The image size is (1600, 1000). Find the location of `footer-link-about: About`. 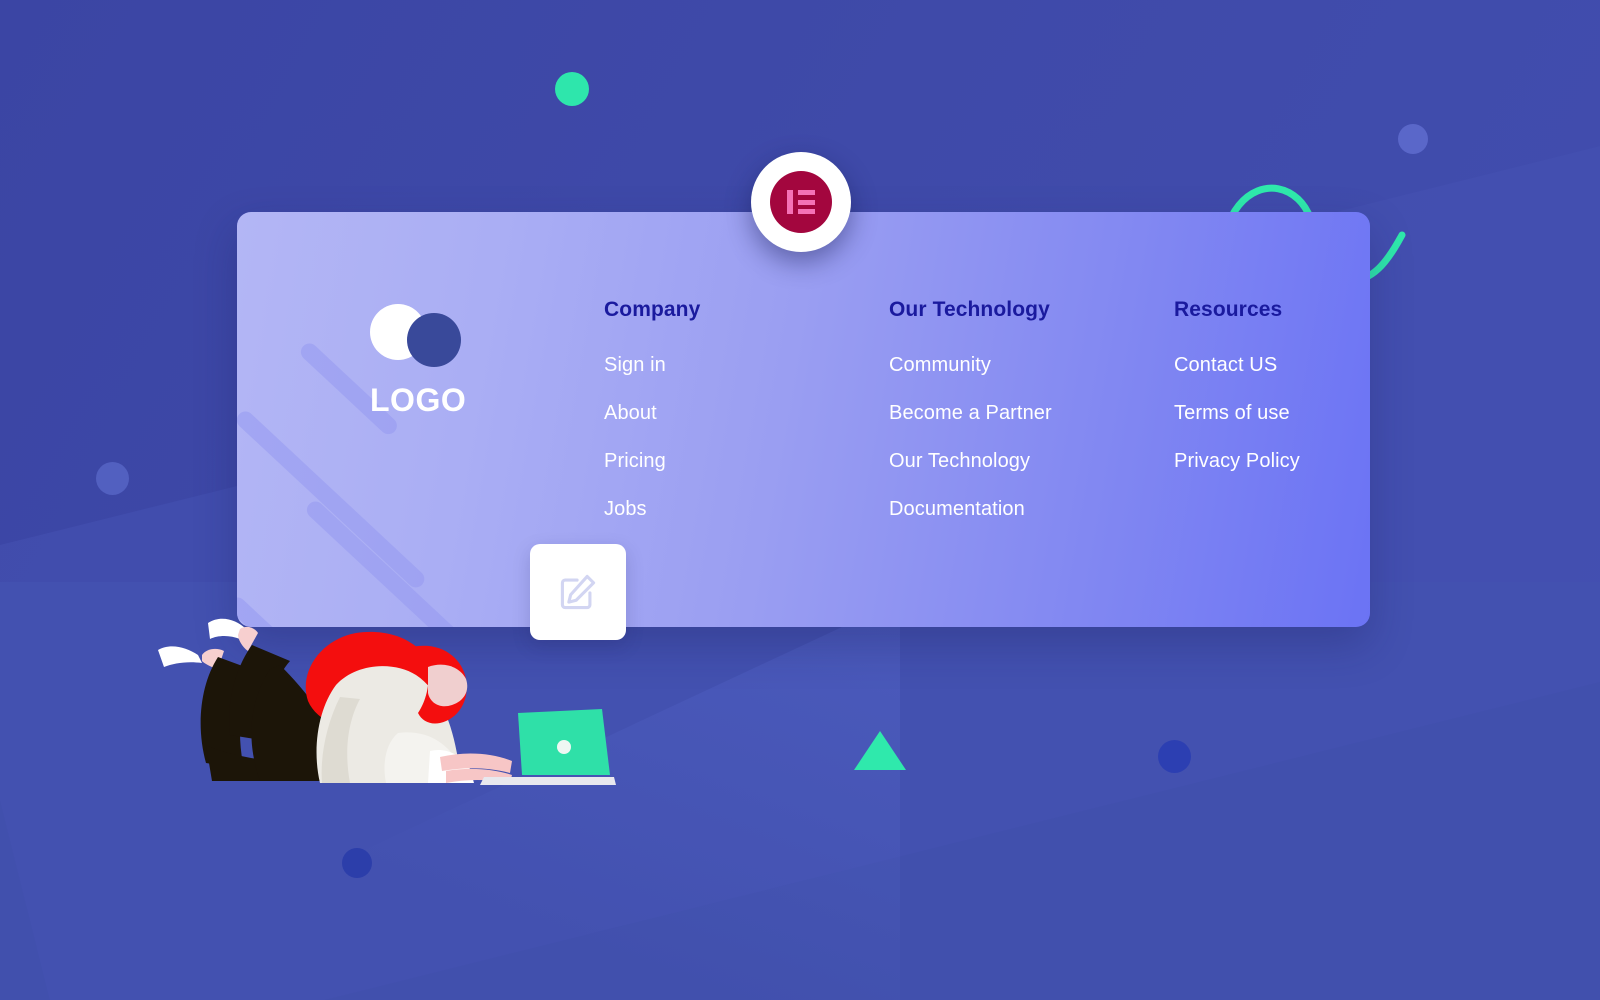

footer-link-about: About is located at coordinates (746, 413).